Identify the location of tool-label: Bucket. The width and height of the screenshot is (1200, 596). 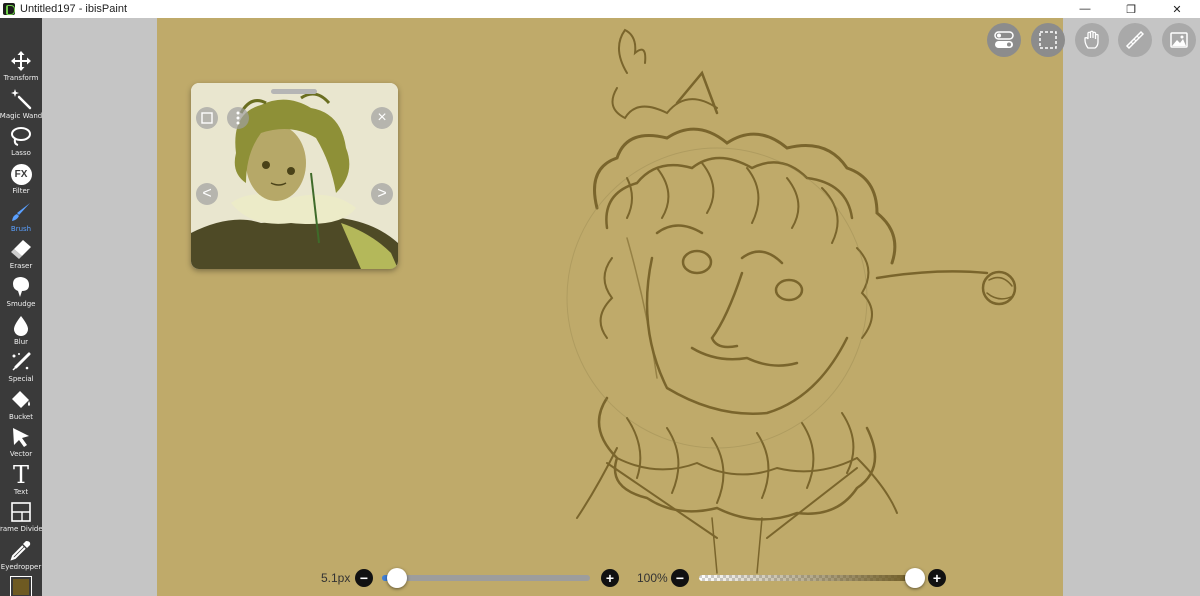
(21, 417).